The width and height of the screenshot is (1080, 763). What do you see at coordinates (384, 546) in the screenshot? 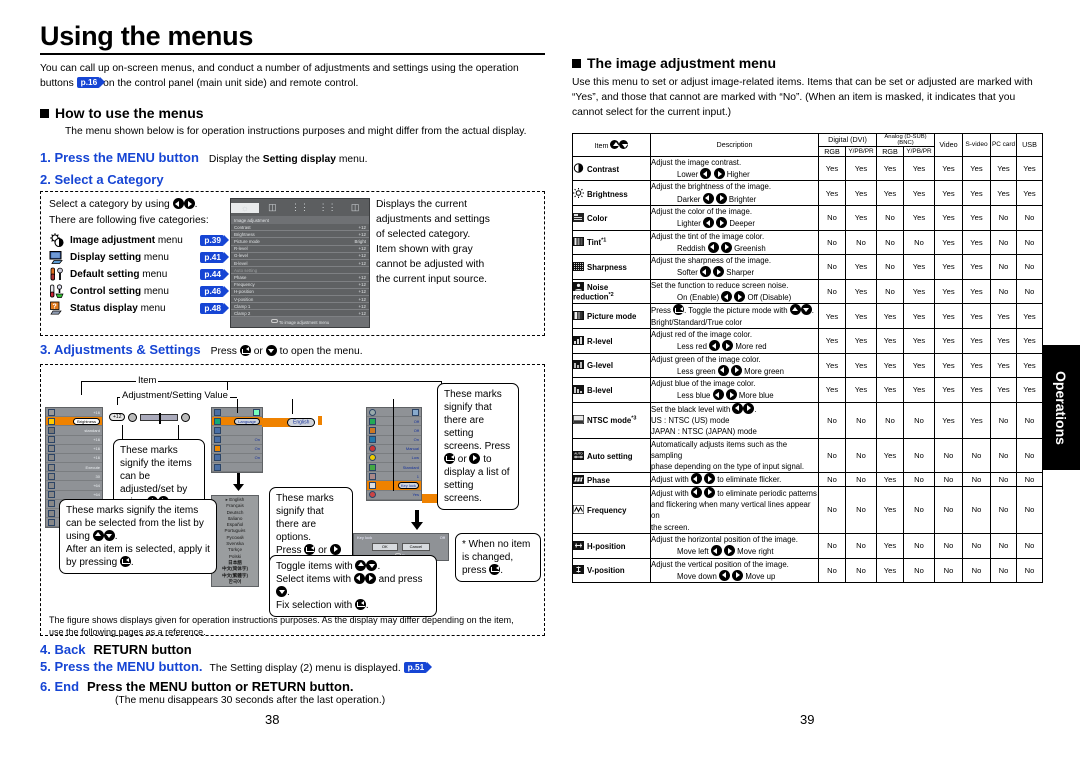
I see `dialog-ok-button: OK` at bounding box center [384, 546].